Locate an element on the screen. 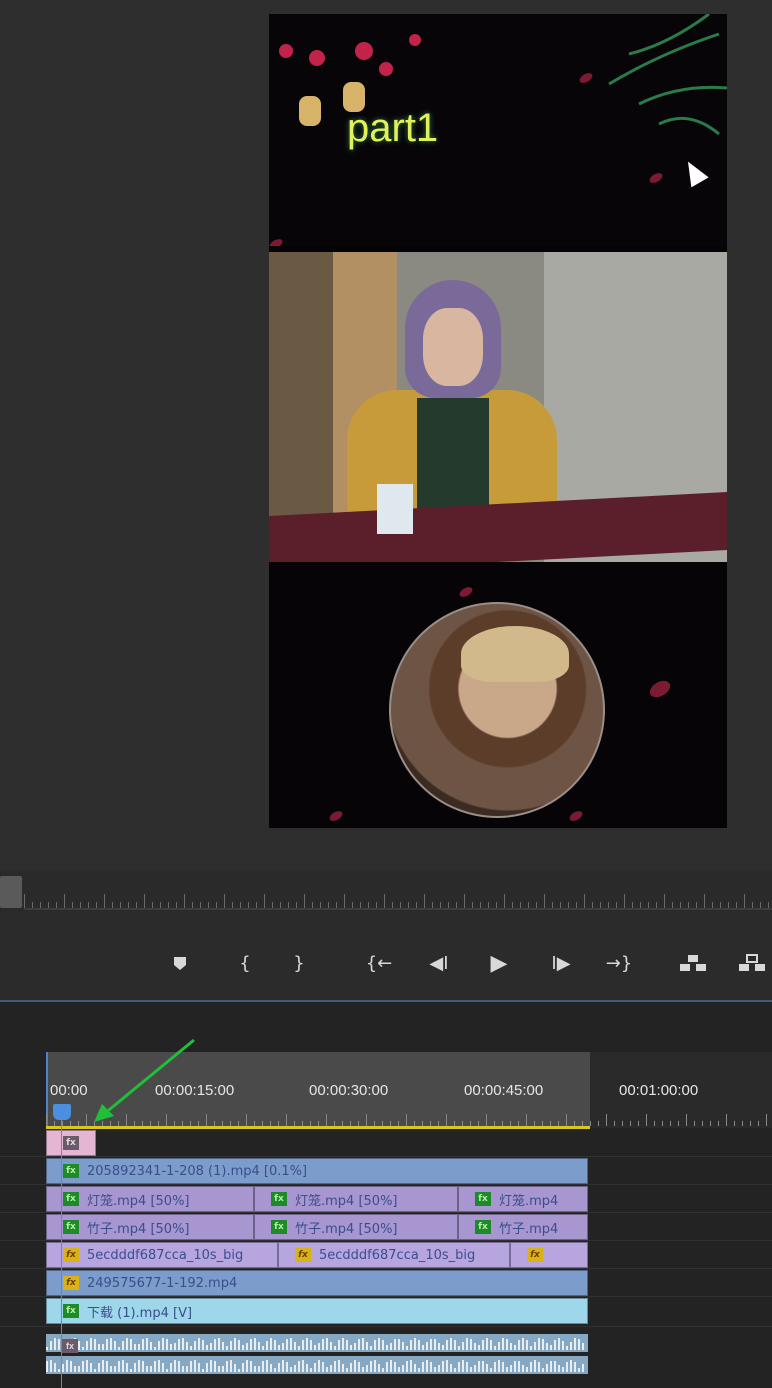  mark-out-button: } is located at coordinates (299, 963).